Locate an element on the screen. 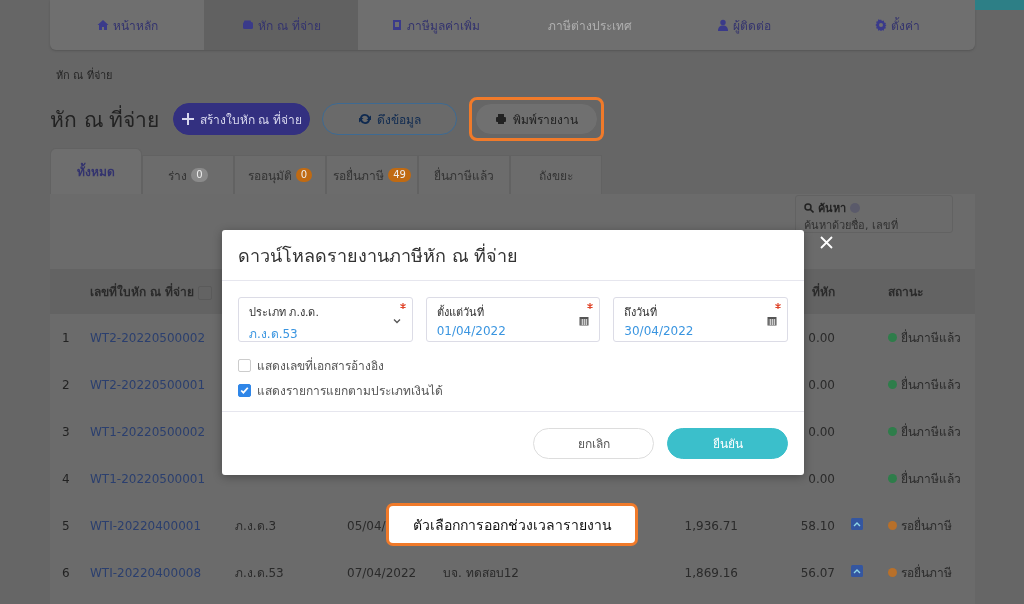 The image size is (1024, 604). table-cell: 1,869.16 is located at coordinates (711, 572).